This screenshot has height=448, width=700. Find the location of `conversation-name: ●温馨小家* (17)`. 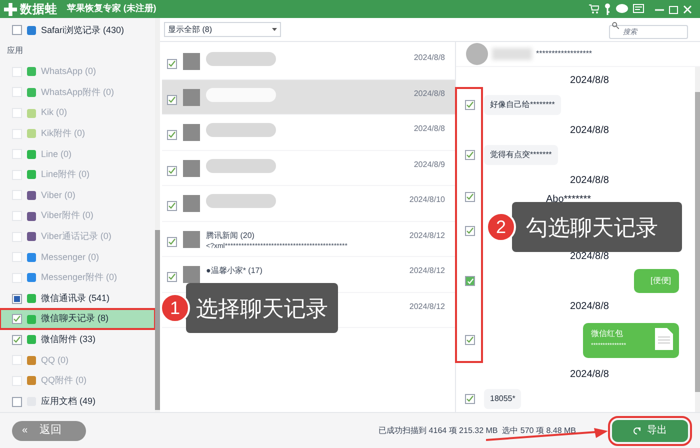

conversation-name: ●温馨小家* (17) is located at coordinates (235, 271).